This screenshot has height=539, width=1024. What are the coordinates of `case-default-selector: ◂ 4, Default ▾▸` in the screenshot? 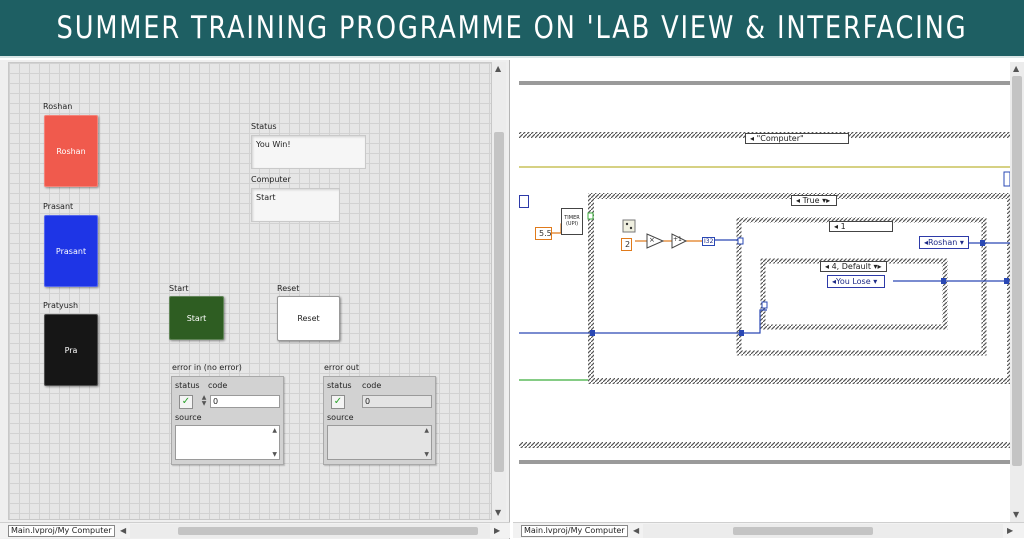 It's located at (853, 266).